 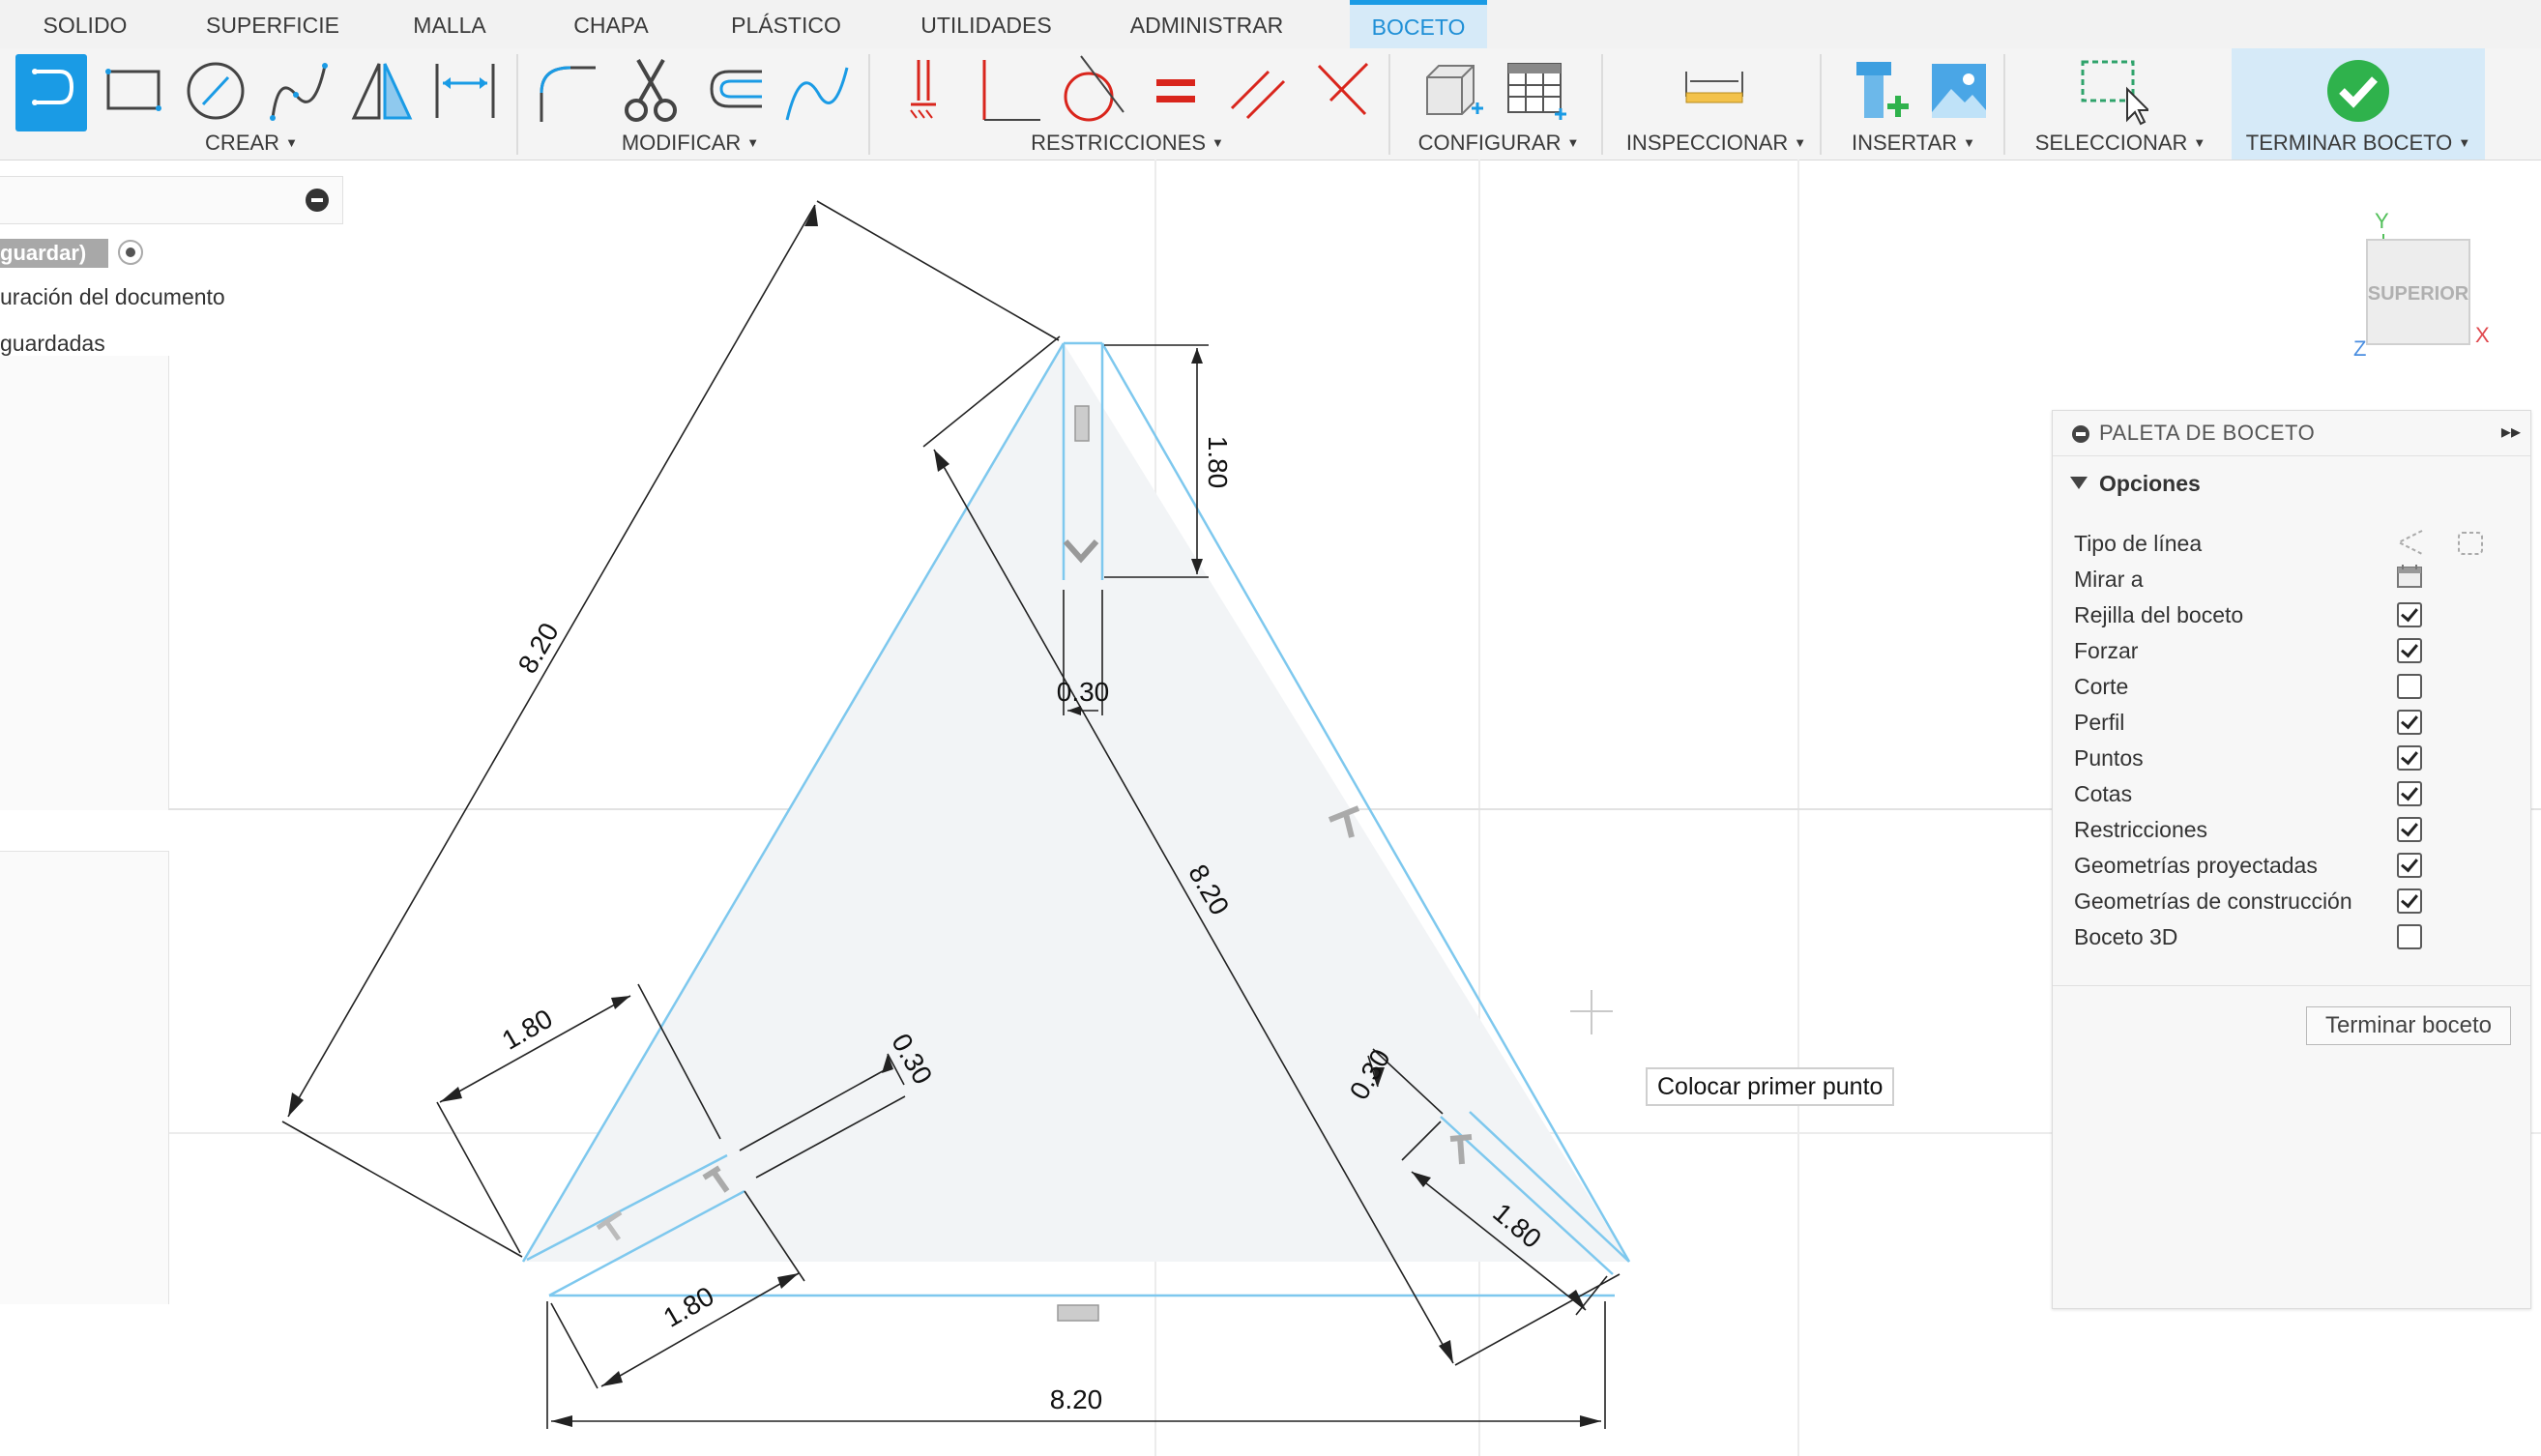 What do you see at coordinates (1127, 144) in the screenshot?
I see `constraints-menu: RESTRICCIONES ▼` at bounding box center [1127, 144].